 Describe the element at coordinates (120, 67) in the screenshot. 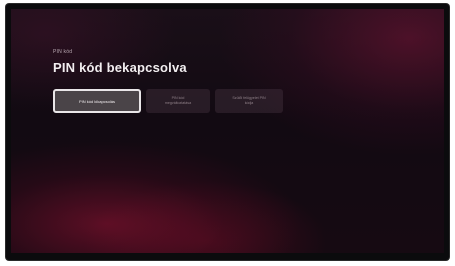

I see `page-title: PIN kód bekapcsolva` at that location.